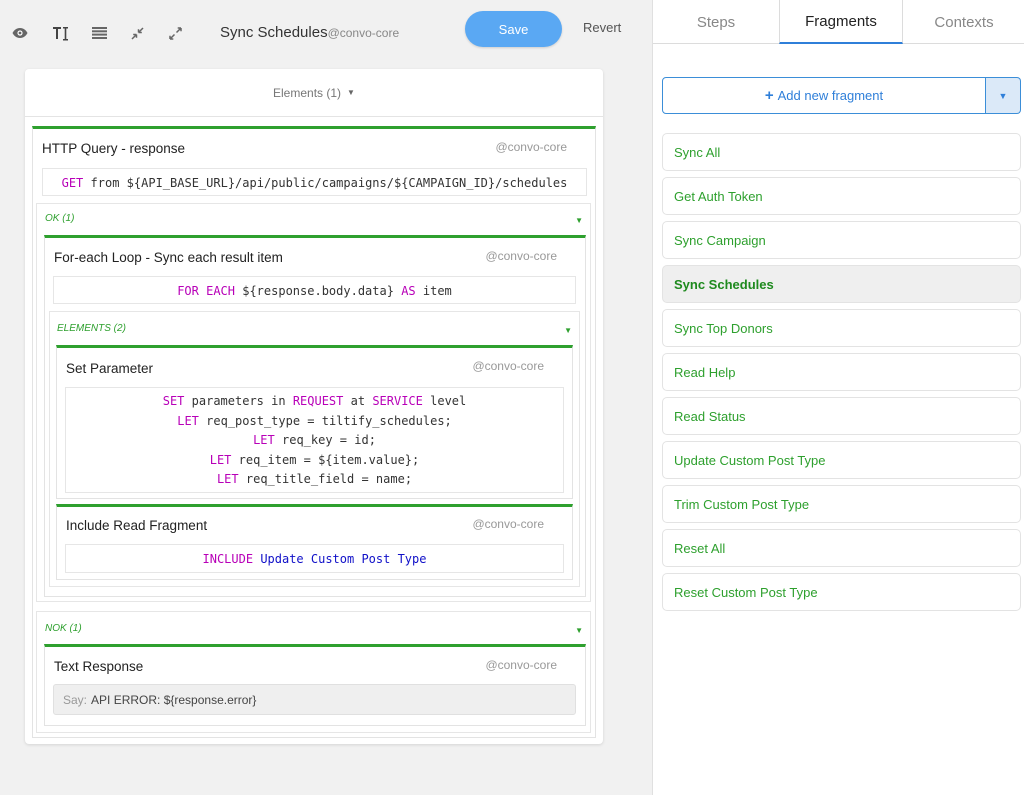 The image size is (1024, 795). Describe the element at coordinates (841, 196) in the screenshot. I see `fragment-item: Get Auth Token` at that location.